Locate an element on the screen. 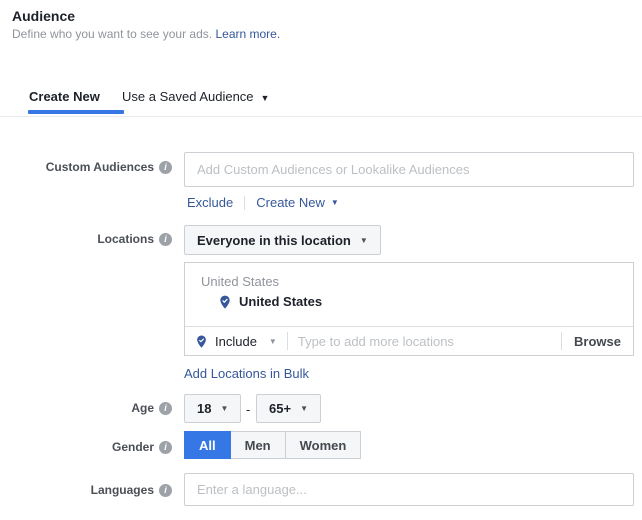  age-label-text: Age is located at coordinates (142, 408).